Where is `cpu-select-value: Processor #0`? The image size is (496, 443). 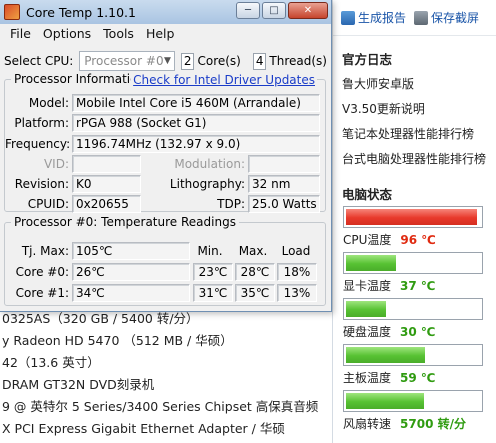 cpu-select-value: Processor #0 is located at coordinates (124, 61).